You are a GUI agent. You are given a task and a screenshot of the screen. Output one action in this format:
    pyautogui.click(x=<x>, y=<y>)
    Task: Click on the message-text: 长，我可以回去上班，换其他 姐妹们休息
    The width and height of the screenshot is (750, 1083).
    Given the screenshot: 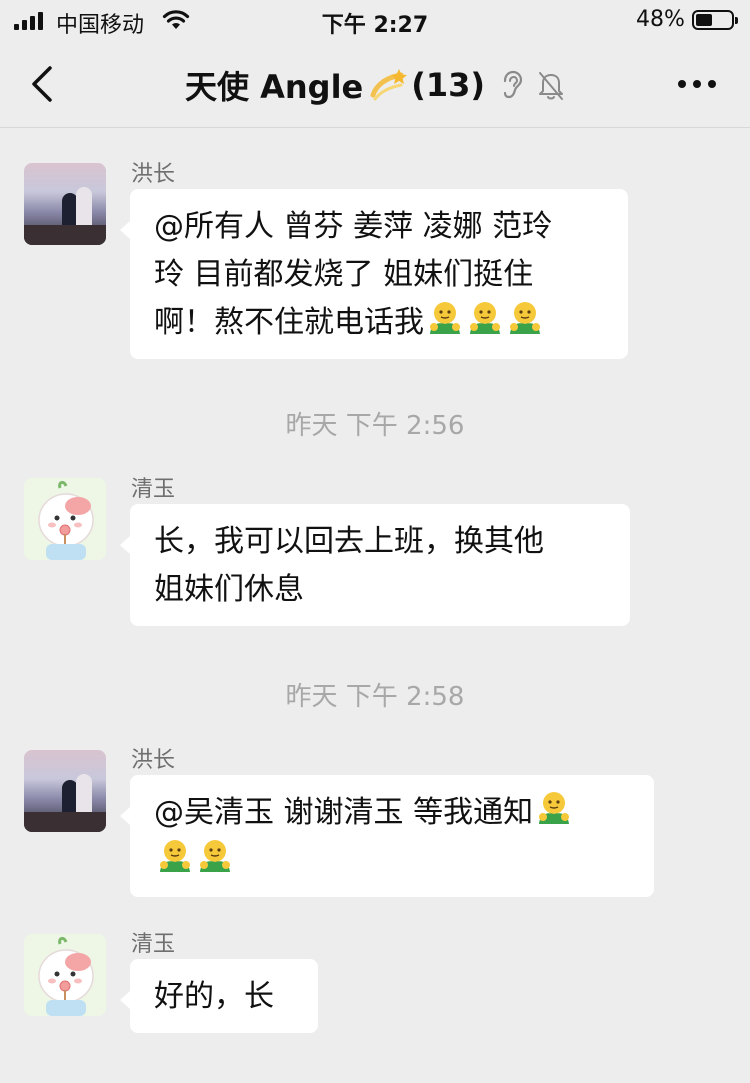 What is the action you would take?
    pyautogui.click(x=349, y=565)
    